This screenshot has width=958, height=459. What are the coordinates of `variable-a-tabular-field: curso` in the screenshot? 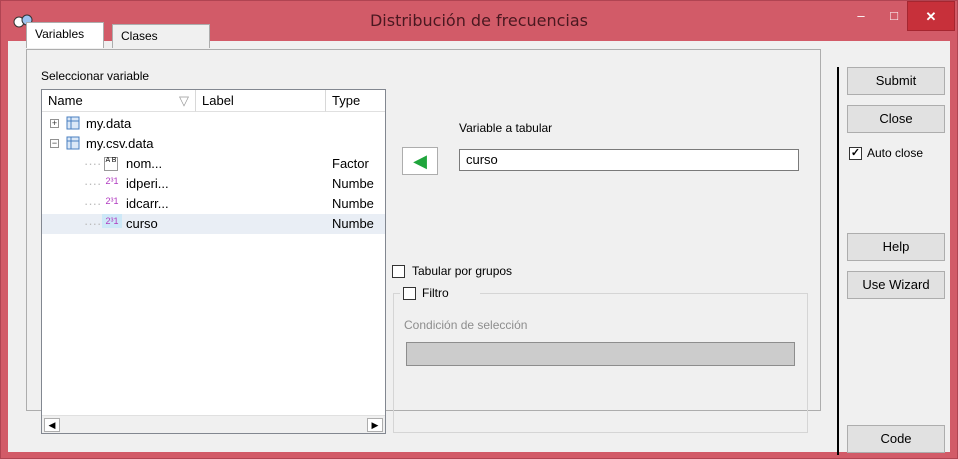 It's located at (629, 160).